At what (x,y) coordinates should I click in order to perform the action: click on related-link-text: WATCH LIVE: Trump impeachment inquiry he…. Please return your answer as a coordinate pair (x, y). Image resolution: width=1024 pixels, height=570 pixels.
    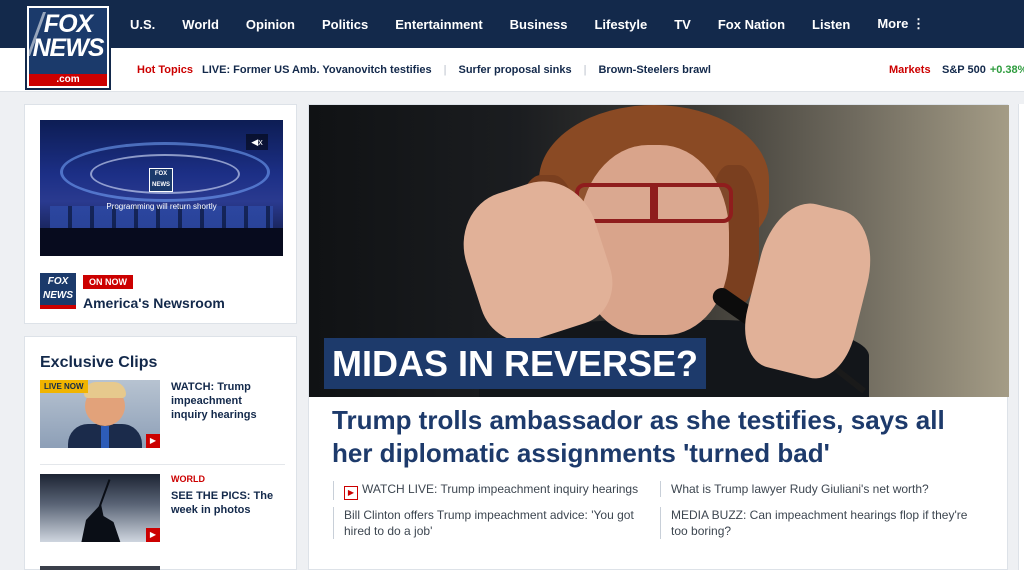
    Looking at the image, I should click on (500, 489).